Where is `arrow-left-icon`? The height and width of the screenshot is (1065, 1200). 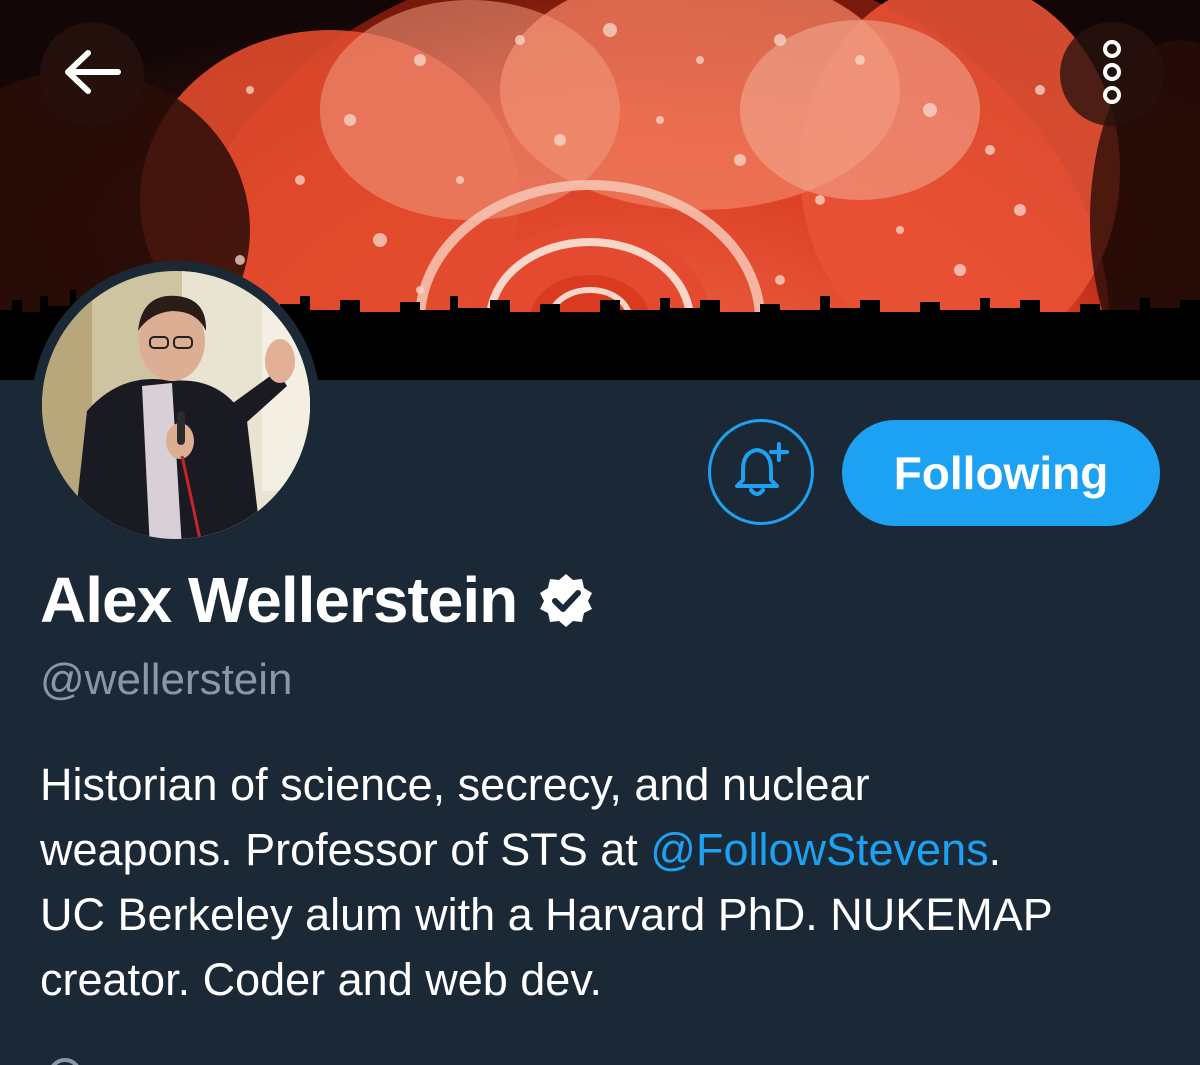
arrow-left-icon is located at coordinates (92, 74).